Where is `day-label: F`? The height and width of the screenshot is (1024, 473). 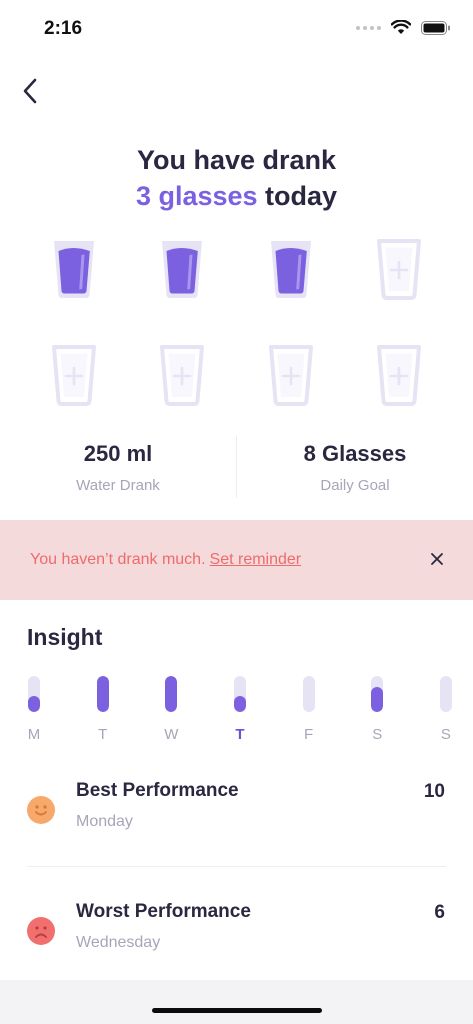 day-label: F is located at coordinates (309, 734).